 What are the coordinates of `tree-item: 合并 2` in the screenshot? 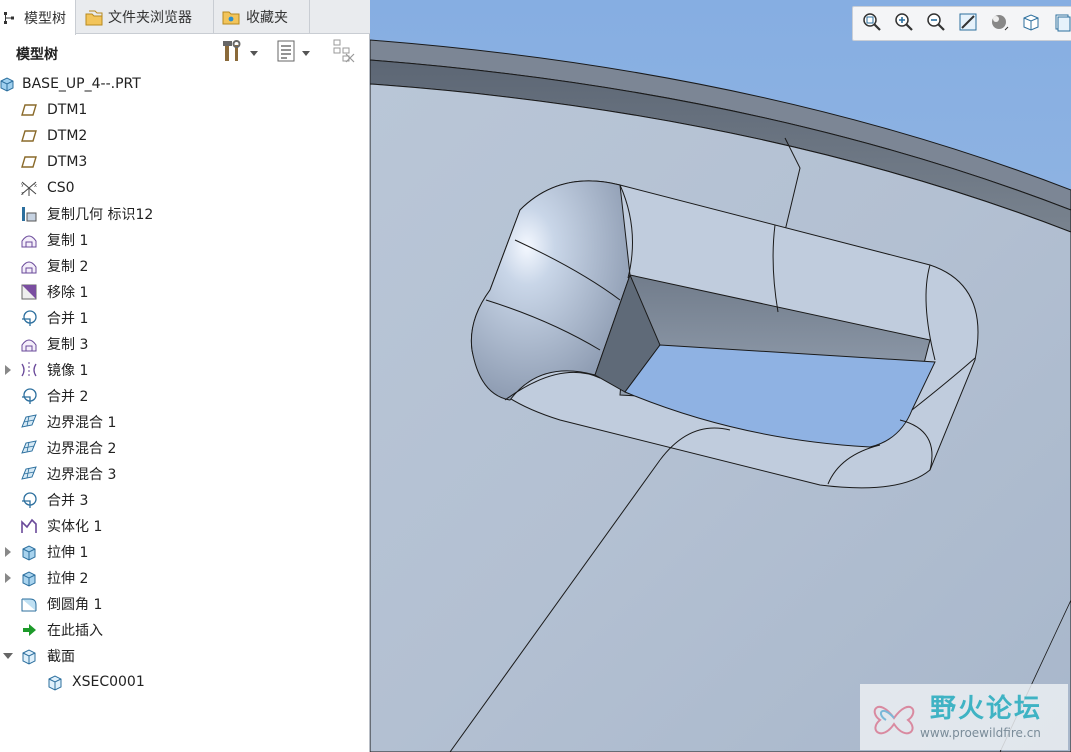 It's located at (185, 396).